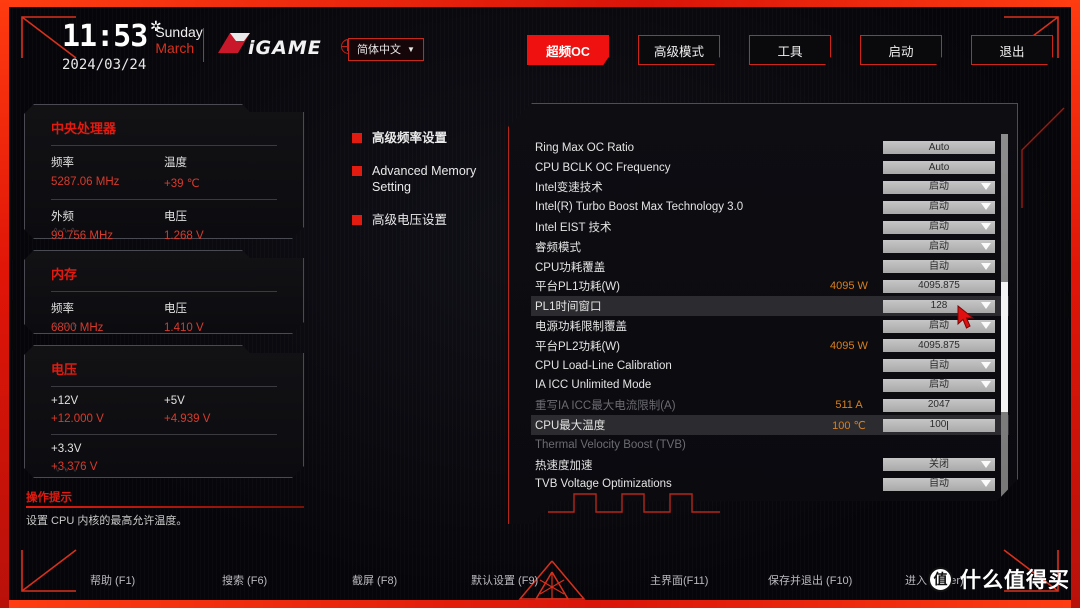  What do you see at coordinates (379, 50) in the screenshot?
I see `language-value: 简体中文` at bounding box center [379, 50].